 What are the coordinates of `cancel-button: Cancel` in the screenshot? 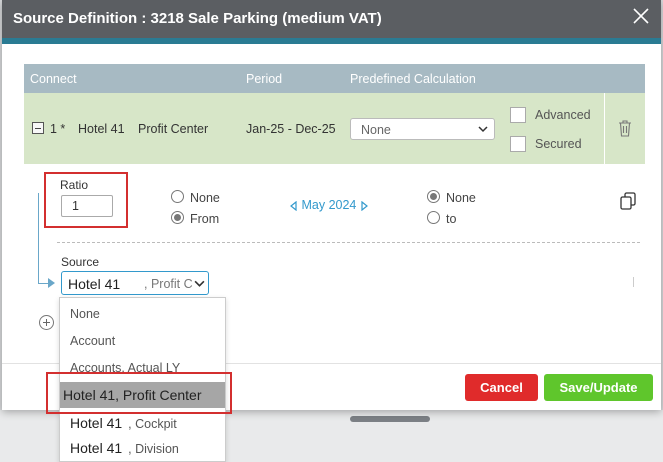 It's located at (501, 387).